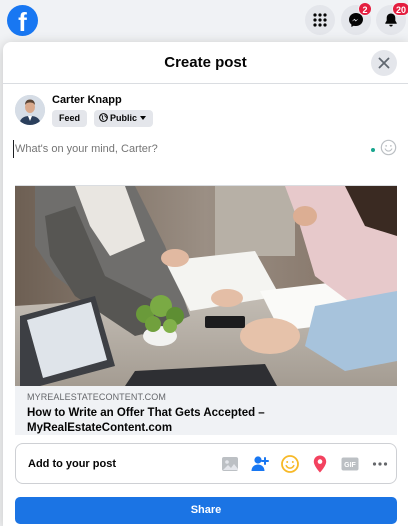  I want to click on dialog-header: Create post, so click(205, 63).